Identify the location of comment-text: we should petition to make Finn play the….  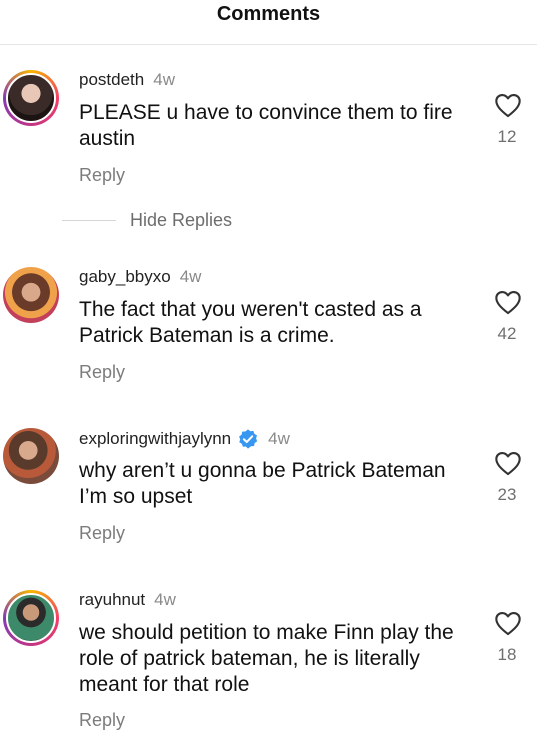
(266, 658).